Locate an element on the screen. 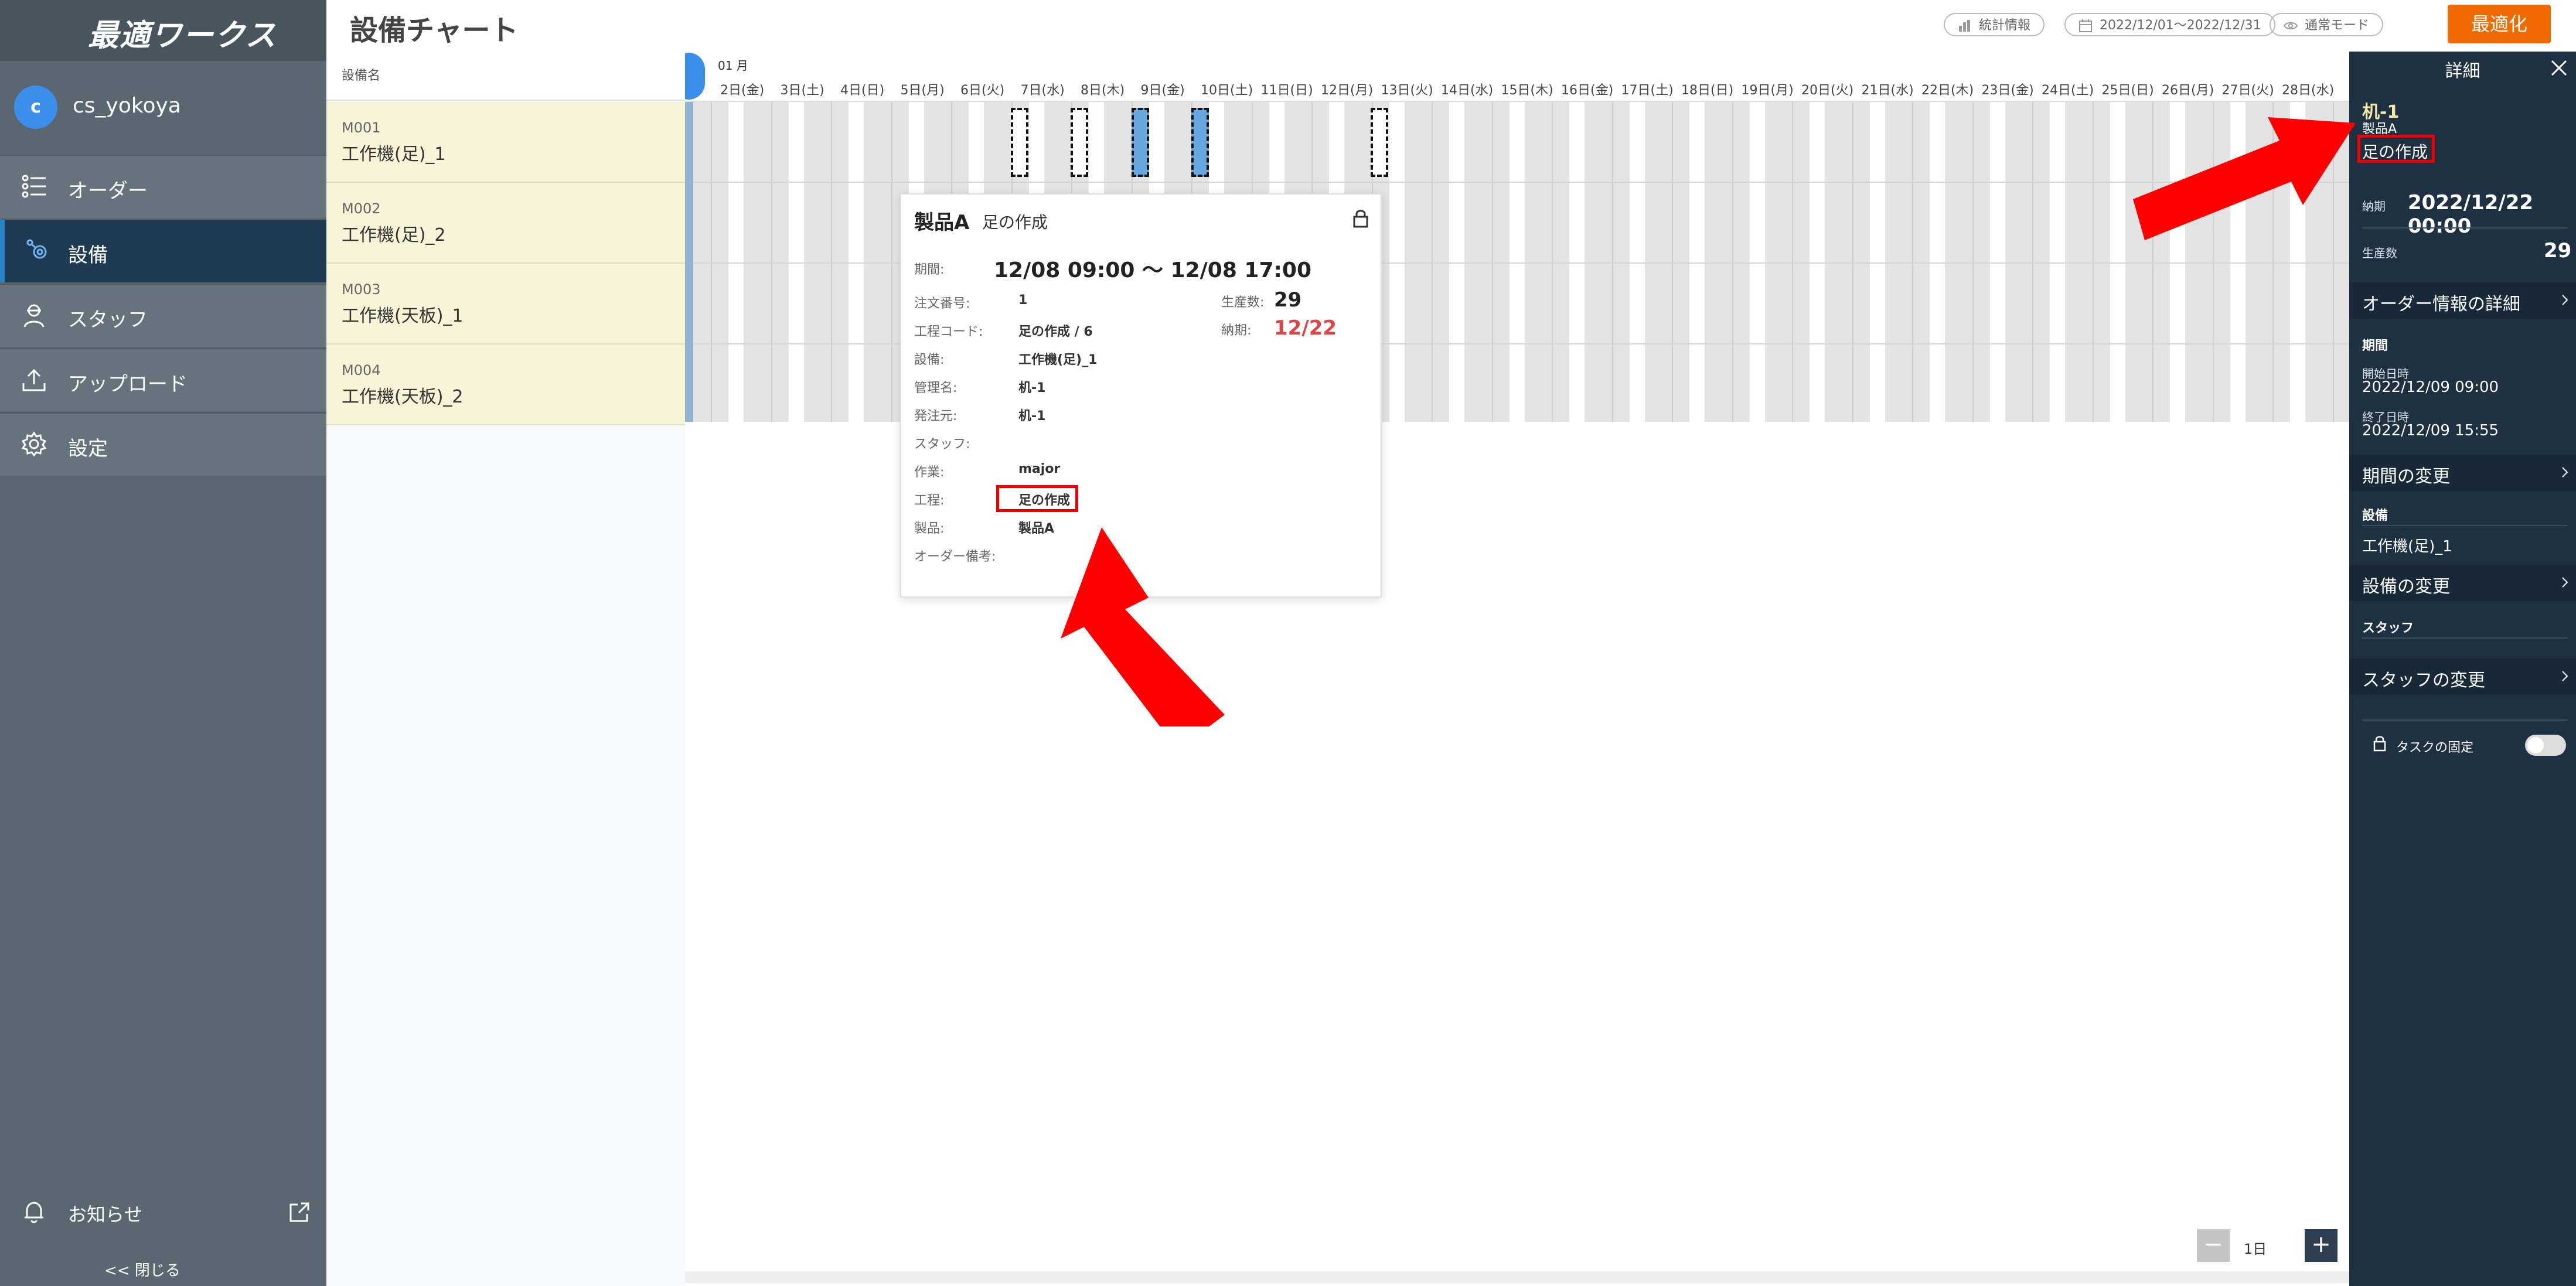 This screenshot has height=1286, width=2576. date-header: 26日(月) is located at coordinates (2188, 91).